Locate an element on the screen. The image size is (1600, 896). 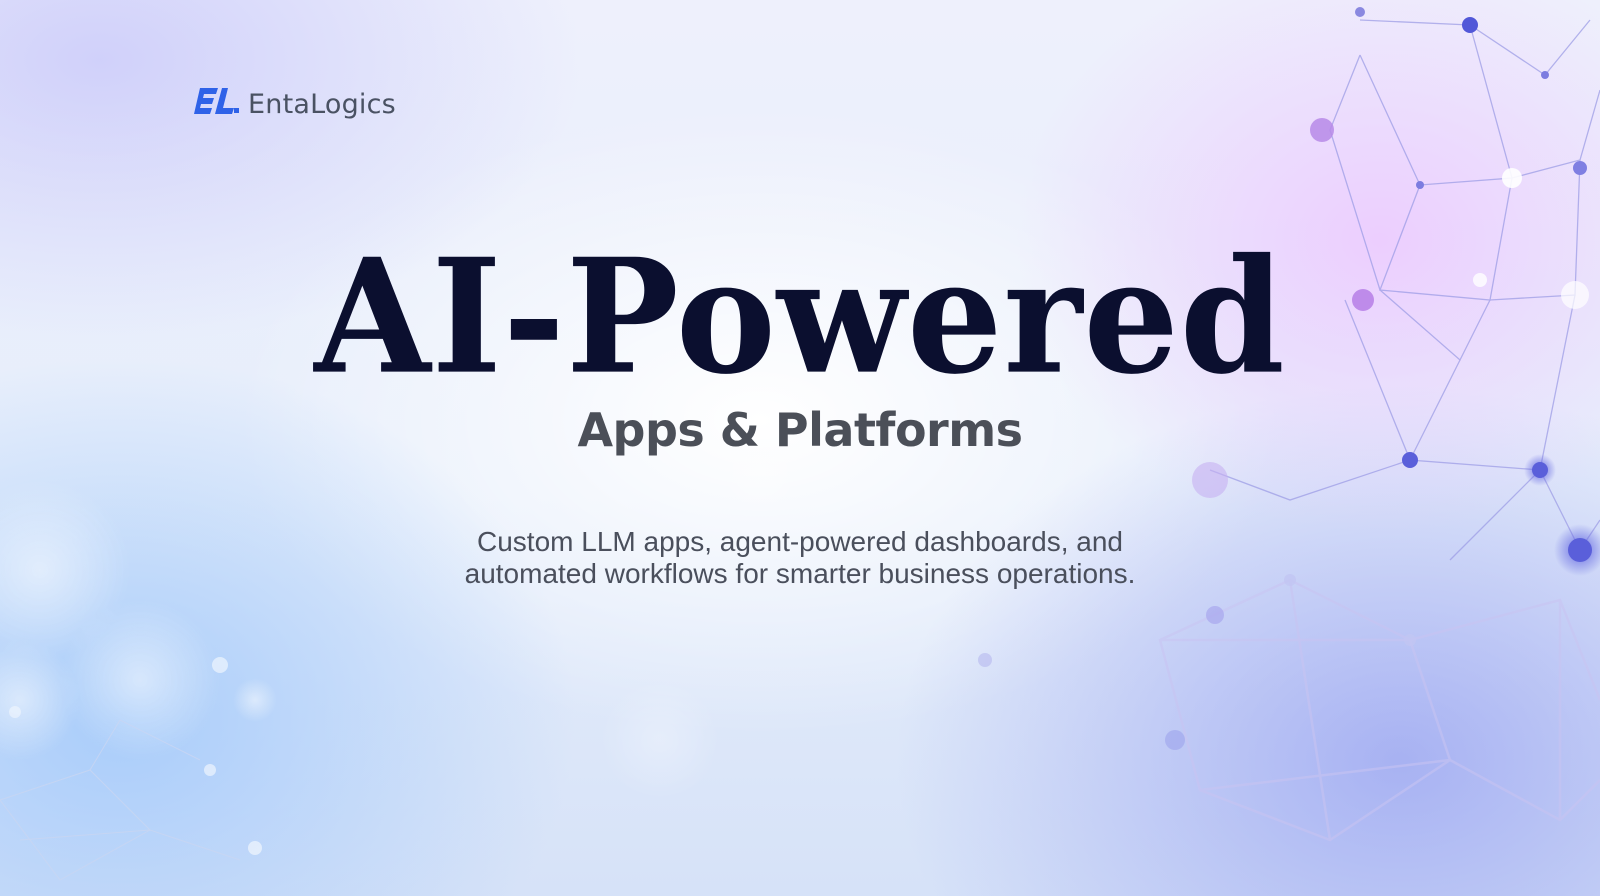
brand-logo: EntaLogics is located at coordinates (295, 104).